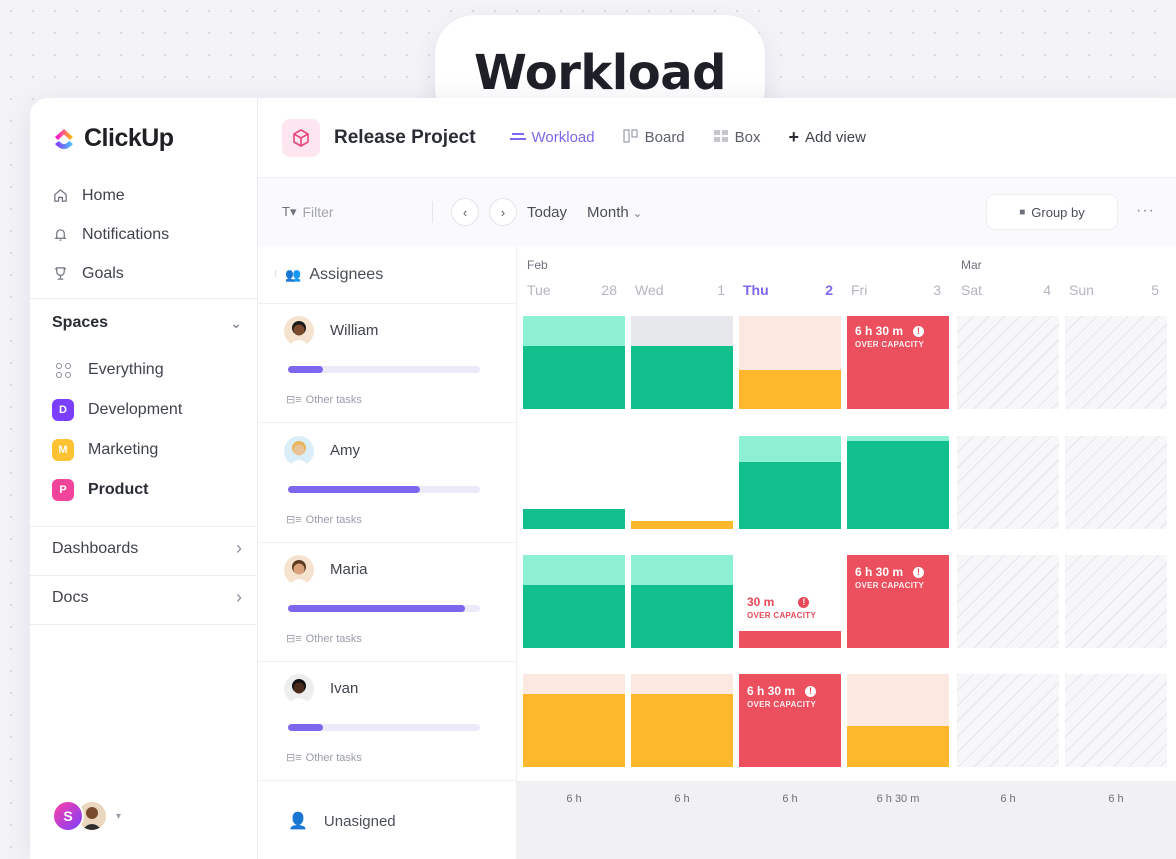 The width and height of the screenshot is (1176, 859). Describe the element at coordinates (387, 275) in the screenshot. I see `assignees-header: ⁝ 👥 Assignees` at that location.